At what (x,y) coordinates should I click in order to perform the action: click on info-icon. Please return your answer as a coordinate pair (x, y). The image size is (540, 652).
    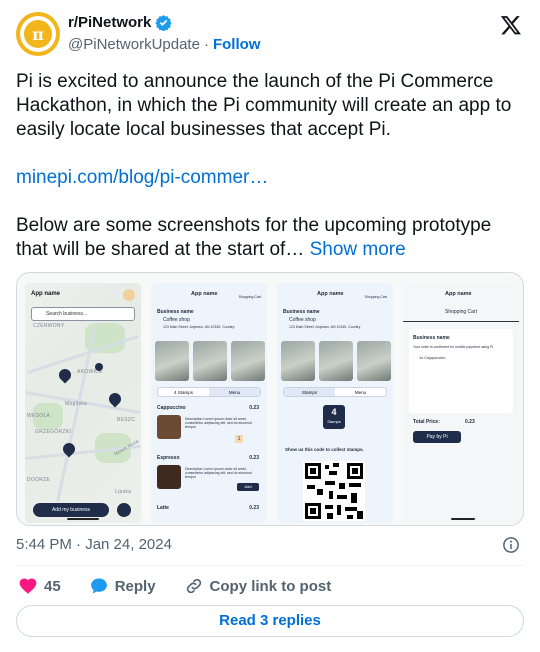
    Looking at the image, I should click on (511, 545).